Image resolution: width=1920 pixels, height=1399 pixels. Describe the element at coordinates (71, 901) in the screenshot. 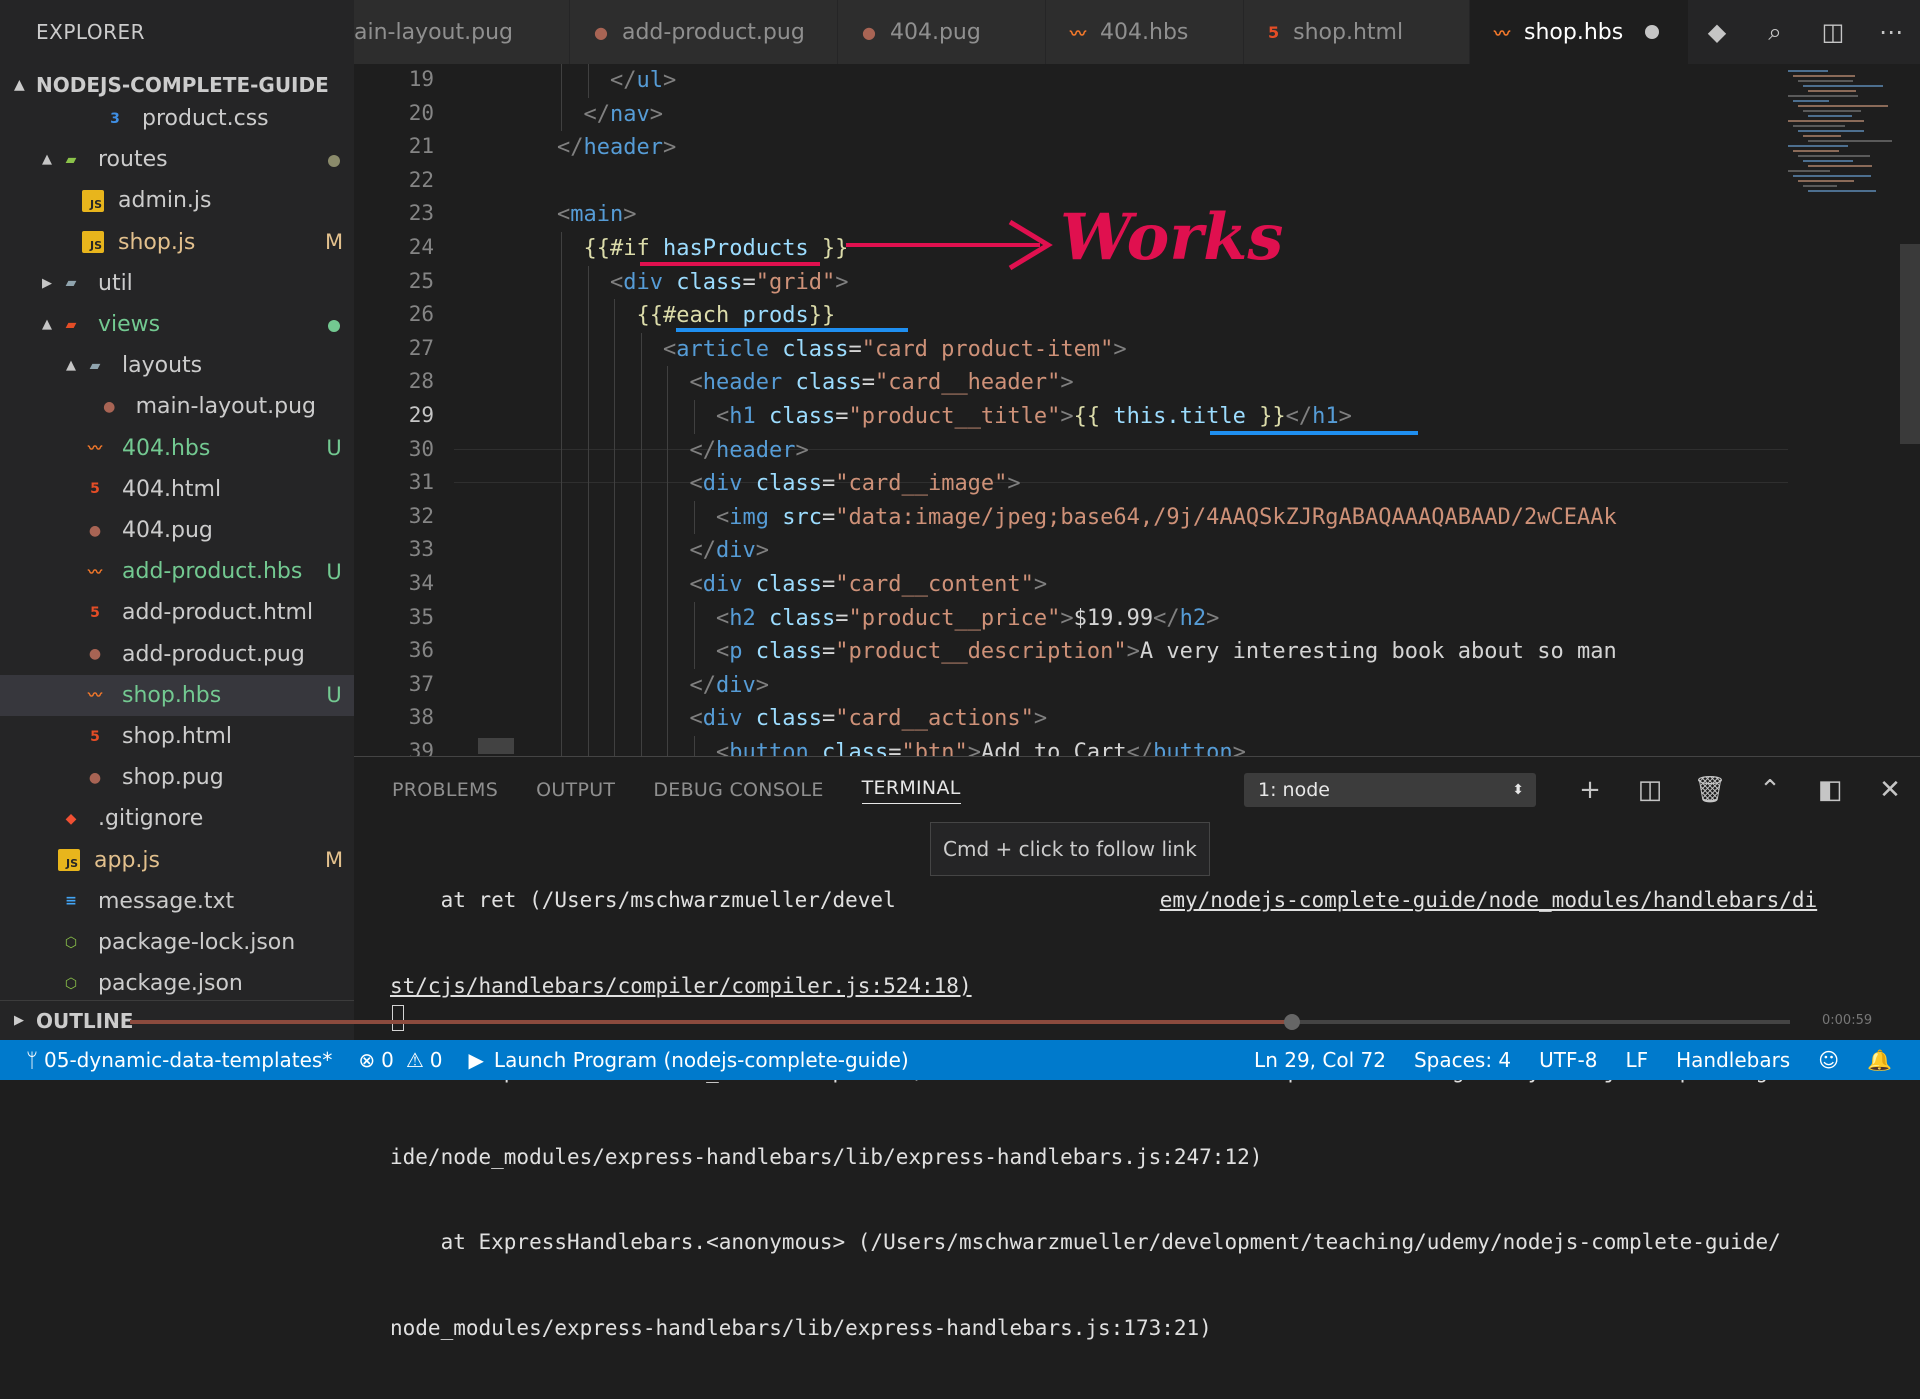

I see `text-file-icon: ≡` at that location.